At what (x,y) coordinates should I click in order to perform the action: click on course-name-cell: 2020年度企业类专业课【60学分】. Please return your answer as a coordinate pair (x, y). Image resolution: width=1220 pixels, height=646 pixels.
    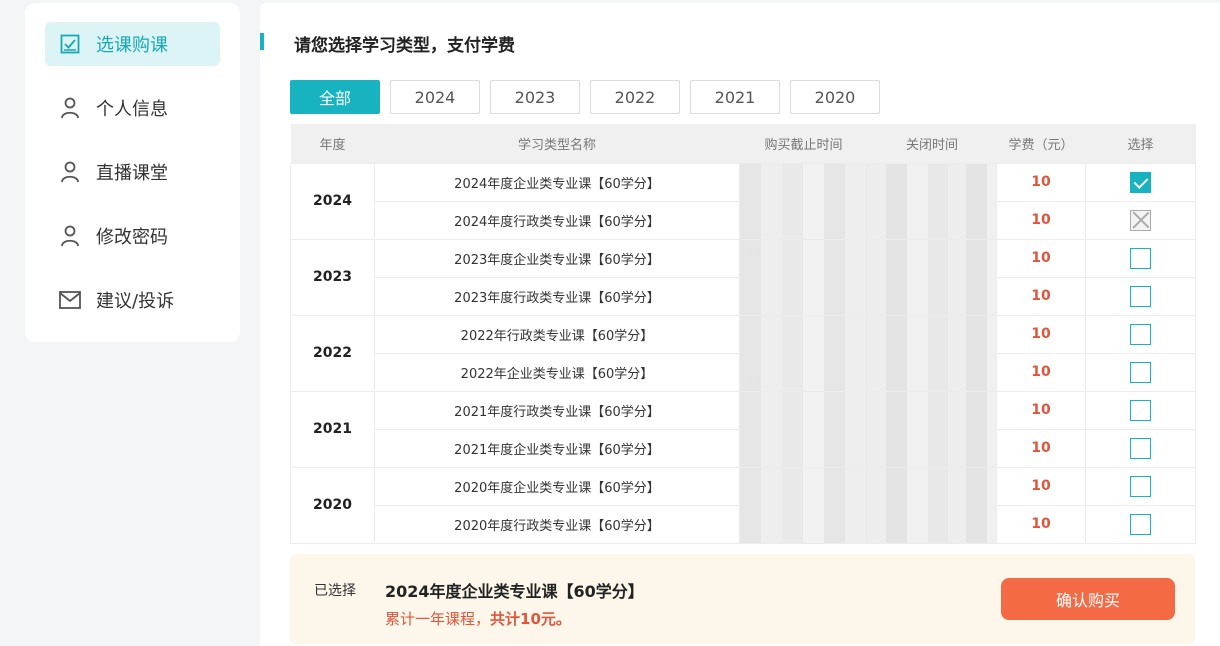
    Looking at the image, I should click on (557, 486).